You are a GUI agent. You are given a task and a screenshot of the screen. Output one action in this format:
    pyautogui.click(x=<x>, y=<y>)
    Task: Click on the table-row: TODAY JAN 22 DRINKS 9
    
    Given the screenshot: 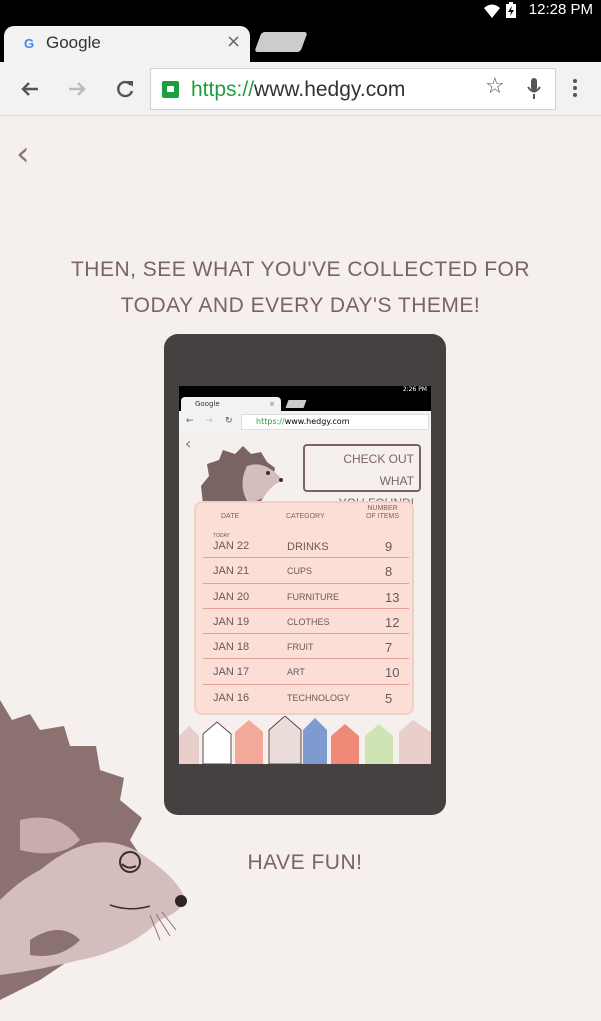 What is the action you would take?
    pyautogui.click(x=306, y=546)
    